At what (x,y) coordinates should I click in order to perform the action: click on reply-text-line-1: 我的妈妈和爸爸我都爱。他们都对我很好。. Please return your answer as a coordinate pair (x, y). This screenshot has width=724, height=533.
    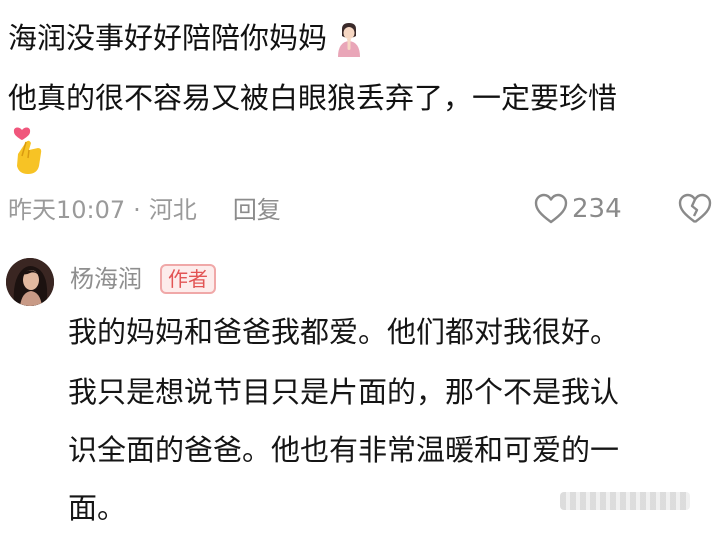
    Looking at the image, I should click on (344, 332).